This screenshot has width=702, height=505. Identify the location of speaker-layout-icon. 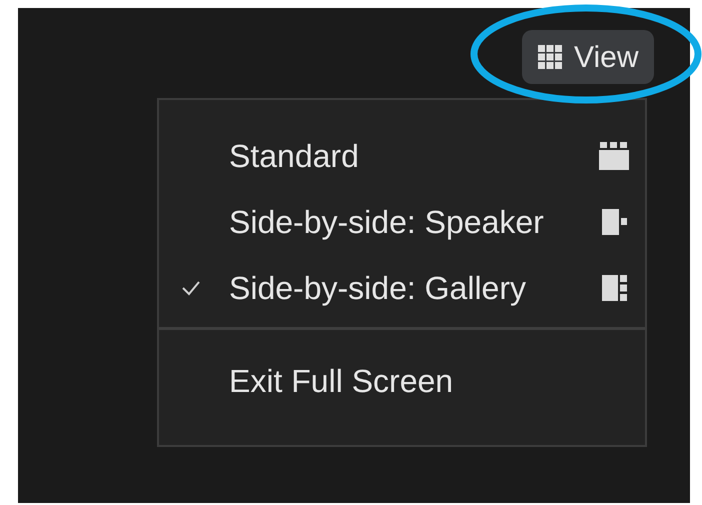
(614, 222).